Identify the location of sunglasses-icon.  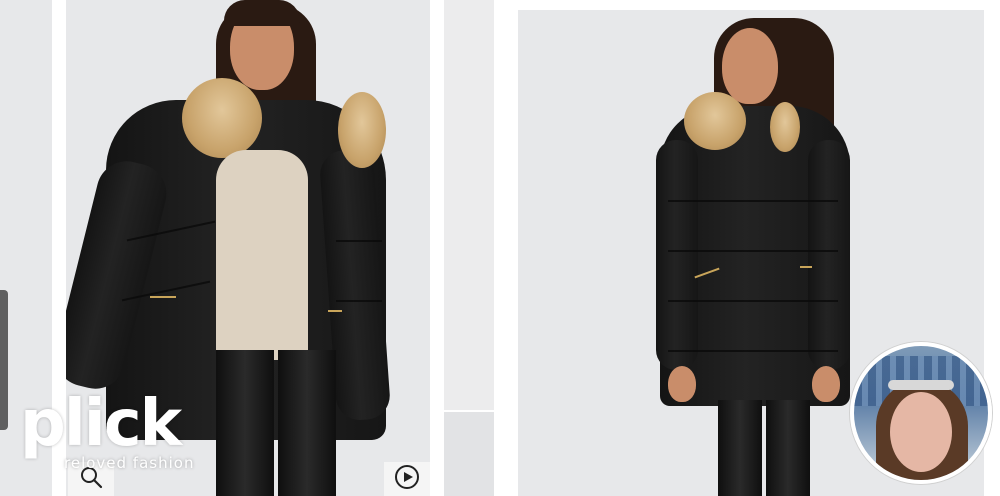
(921, 385).